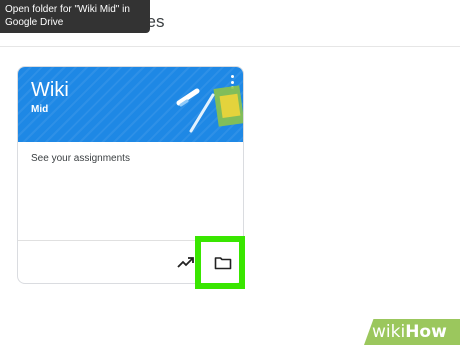 The width and height of the screenshot is (460, 345). I want to click on card-title: Wiki, so click(50, 90).